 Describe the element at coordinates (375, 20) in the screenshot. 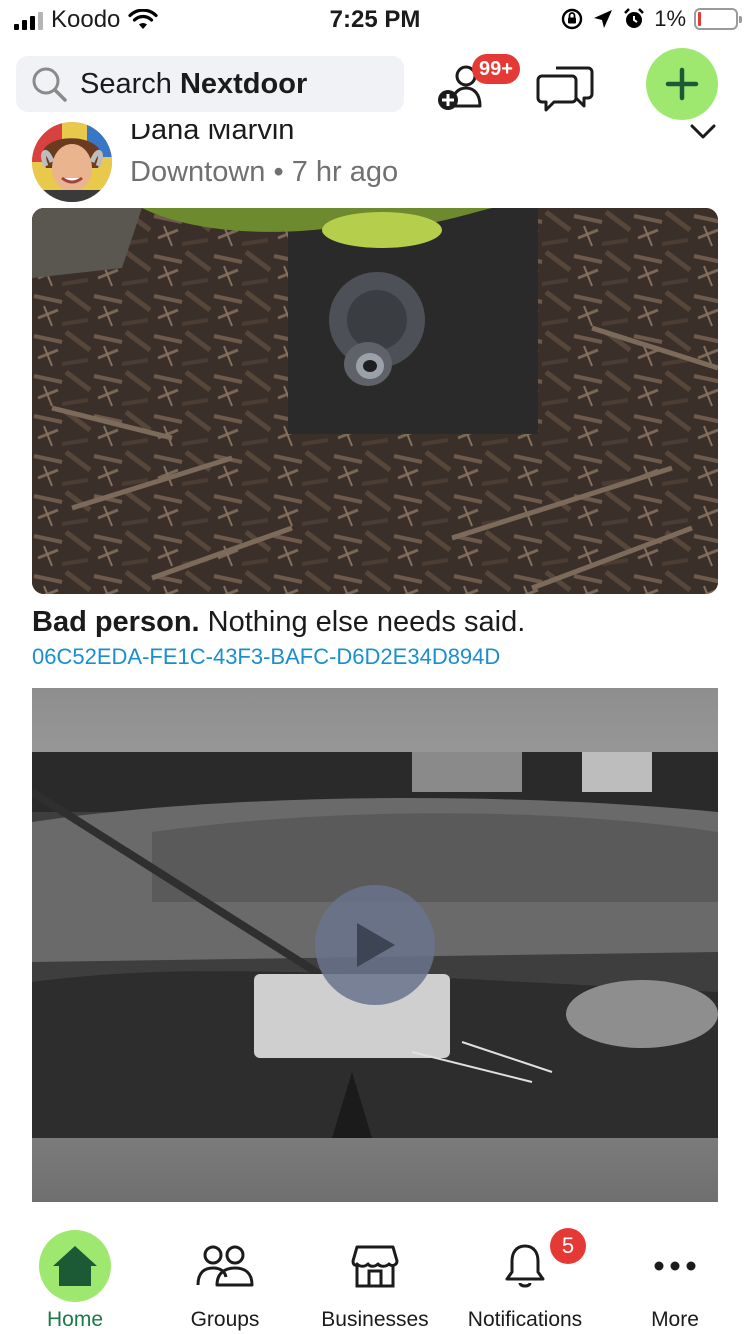

I see `status-bar: Koodo 7:25 PM 1%` at that location.